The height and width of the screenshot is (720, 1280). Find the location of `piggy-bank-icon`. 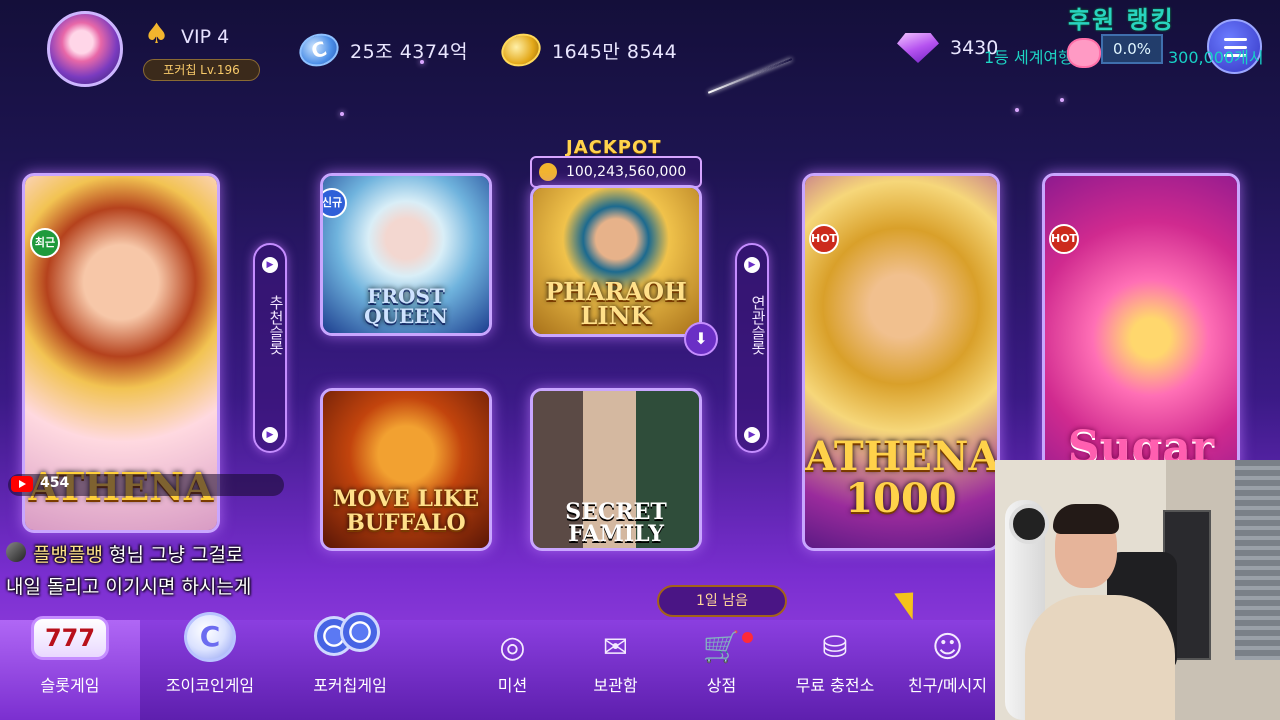

piggy-bank-icon is located at coordinates (1084, 53).